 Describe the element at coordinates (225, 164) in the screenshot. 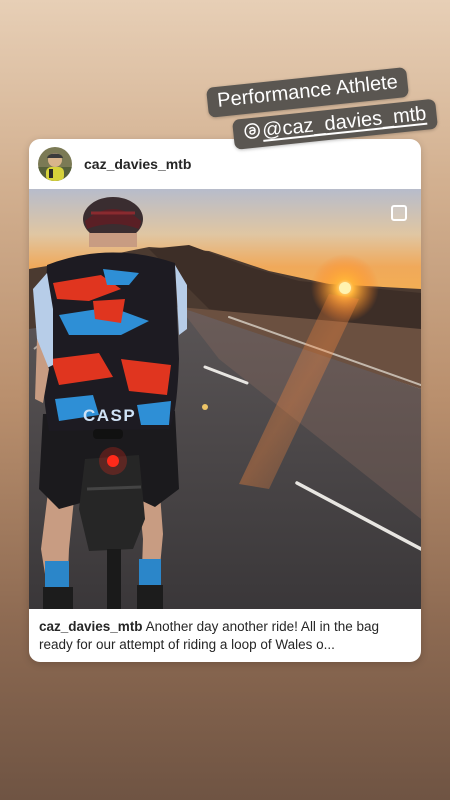

I see `post-header: caz_davies_mtb` at that location.